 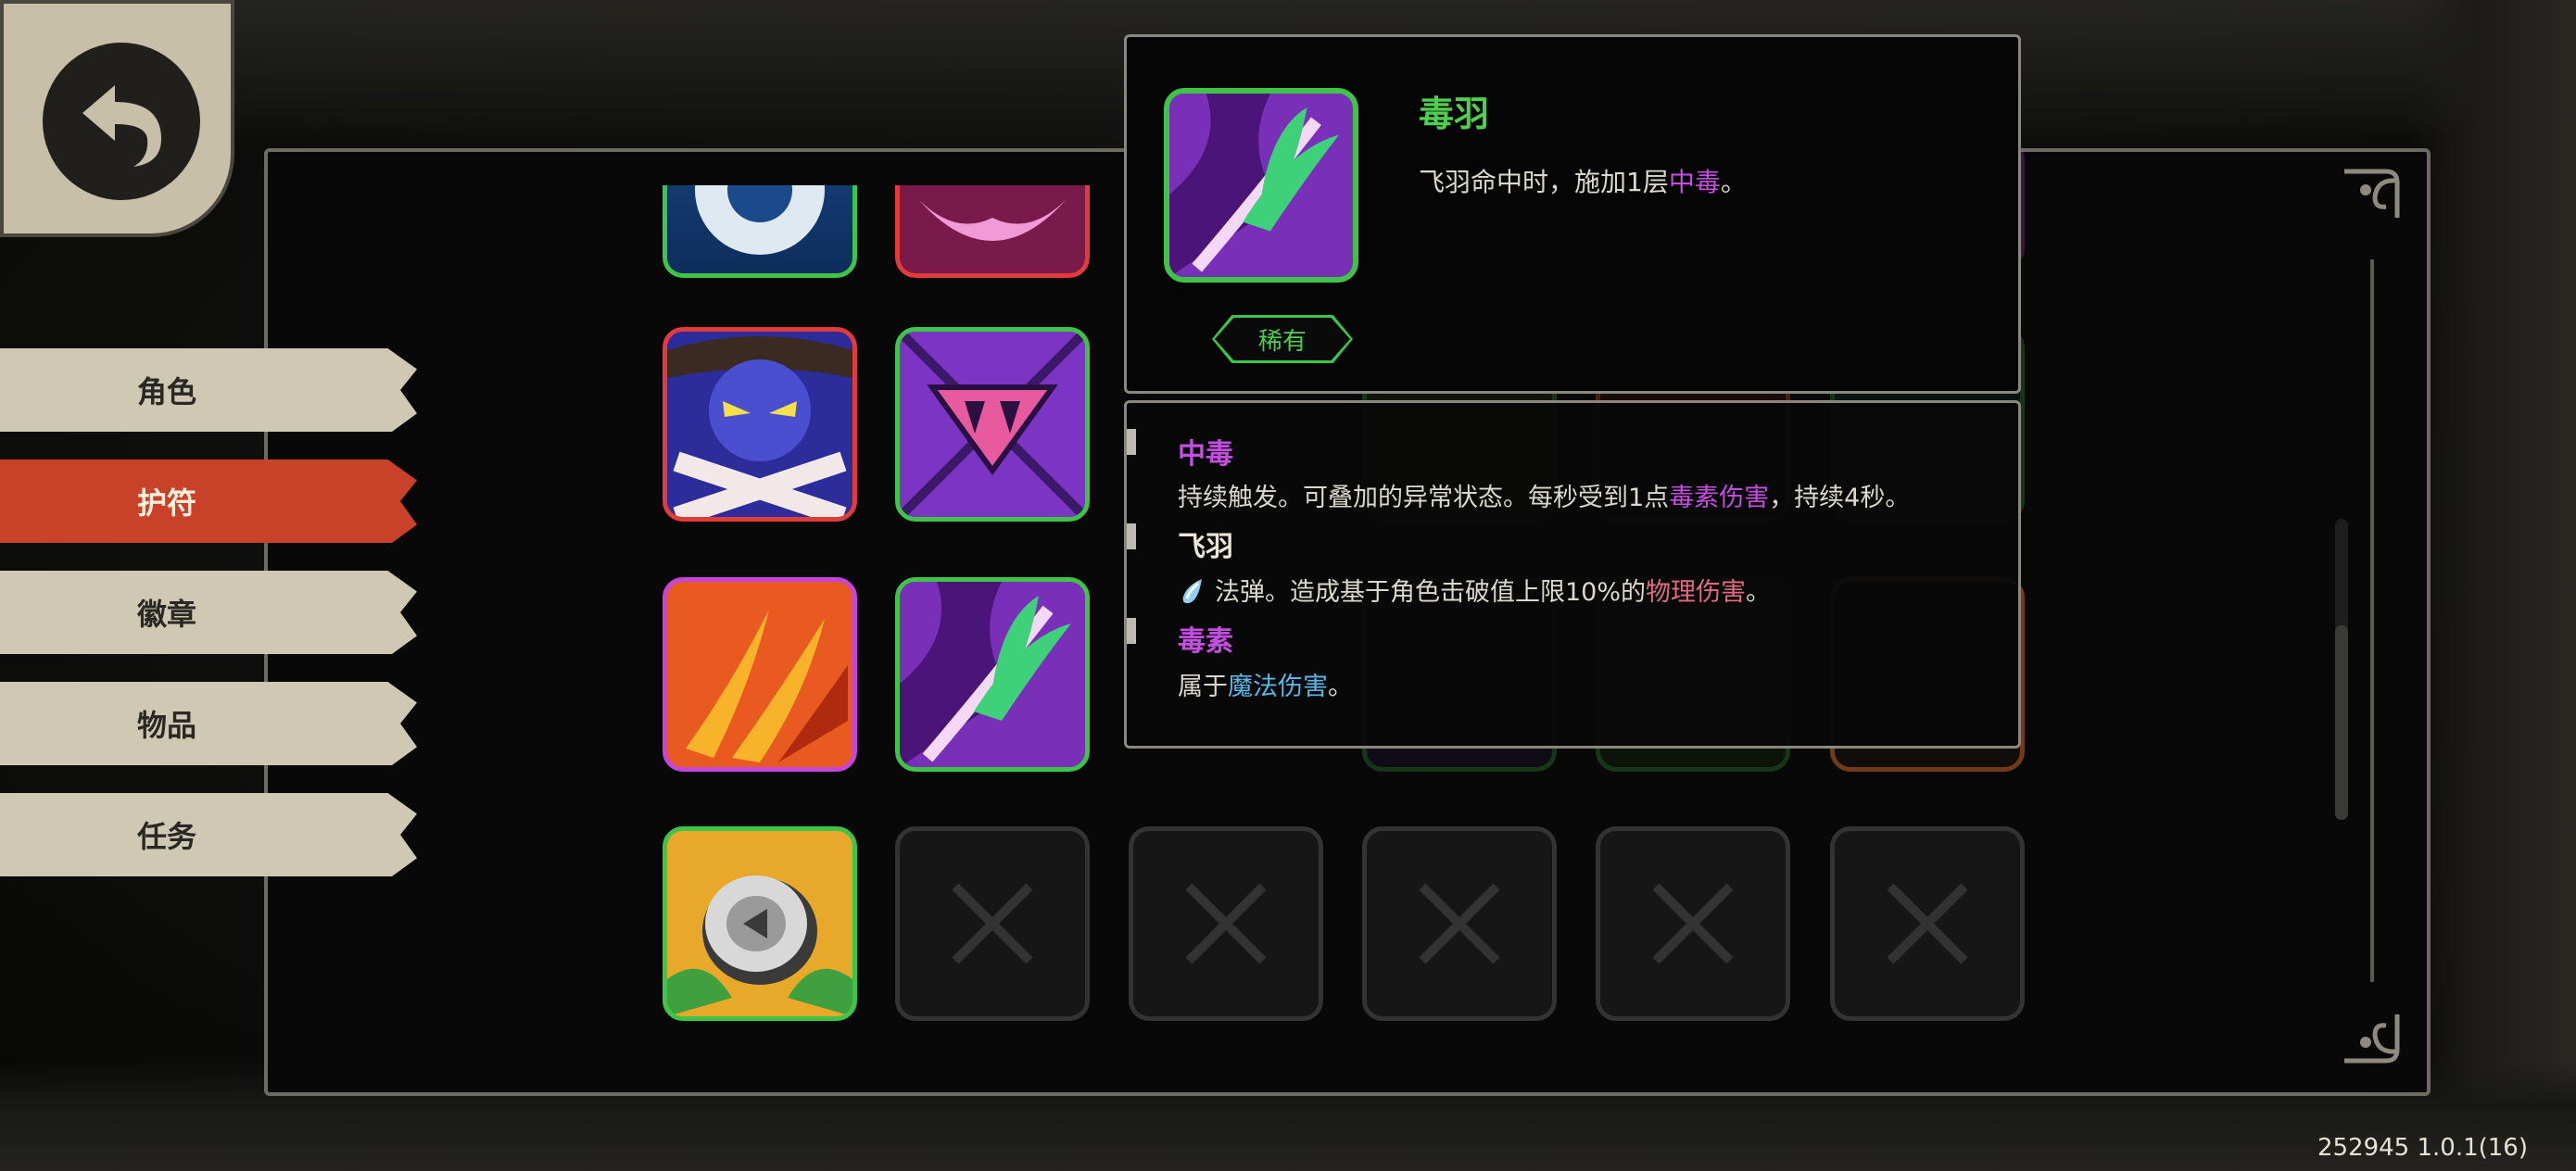 What do you see at coordinates (208, 613) in the screenshot?
I see `tab-badge: 徽章` at bounding box center [208, 613].